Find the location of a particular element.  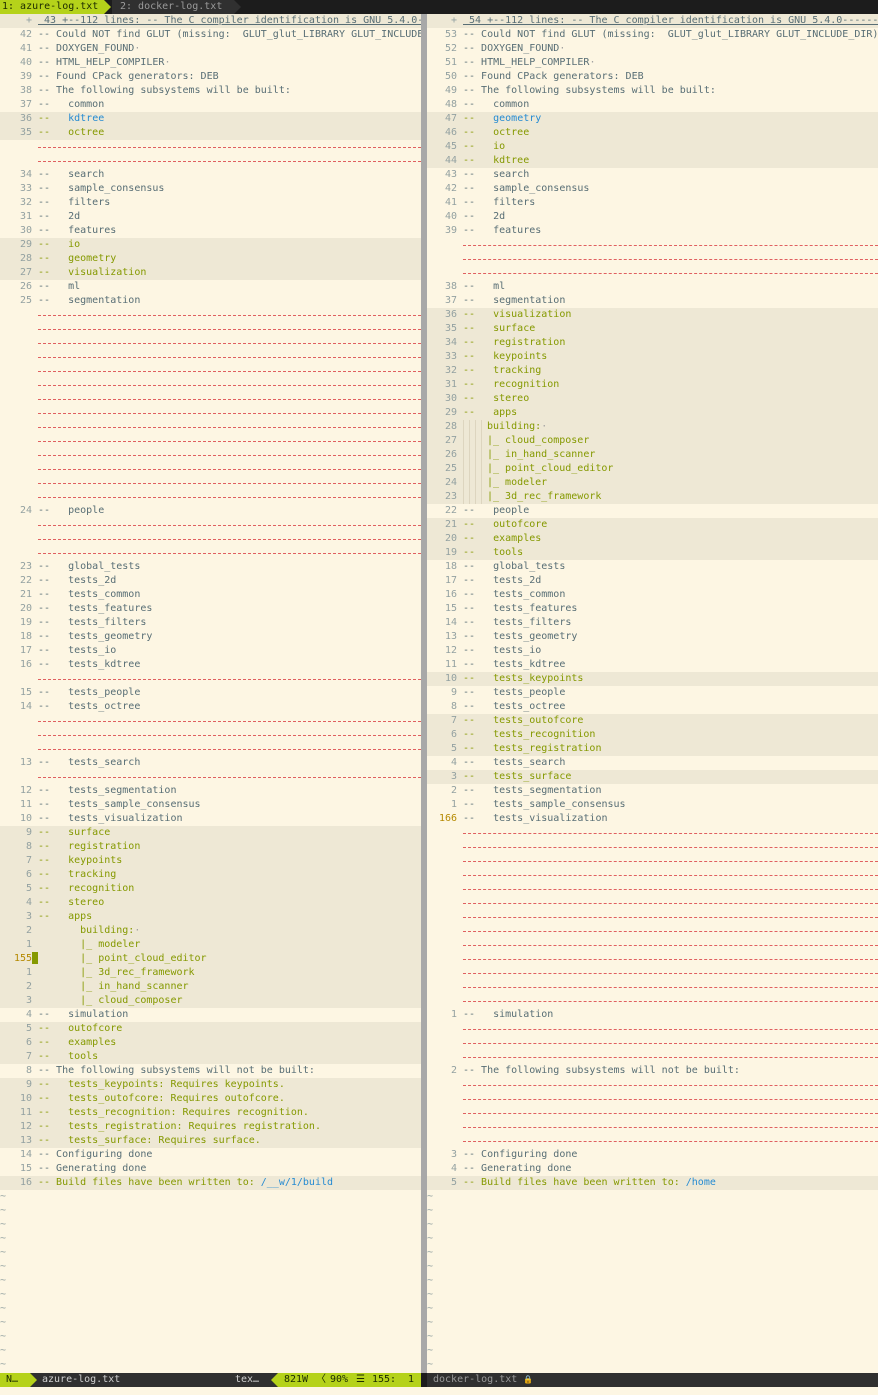

diff-line: 24 -- people is located at coordinates (210, 511).